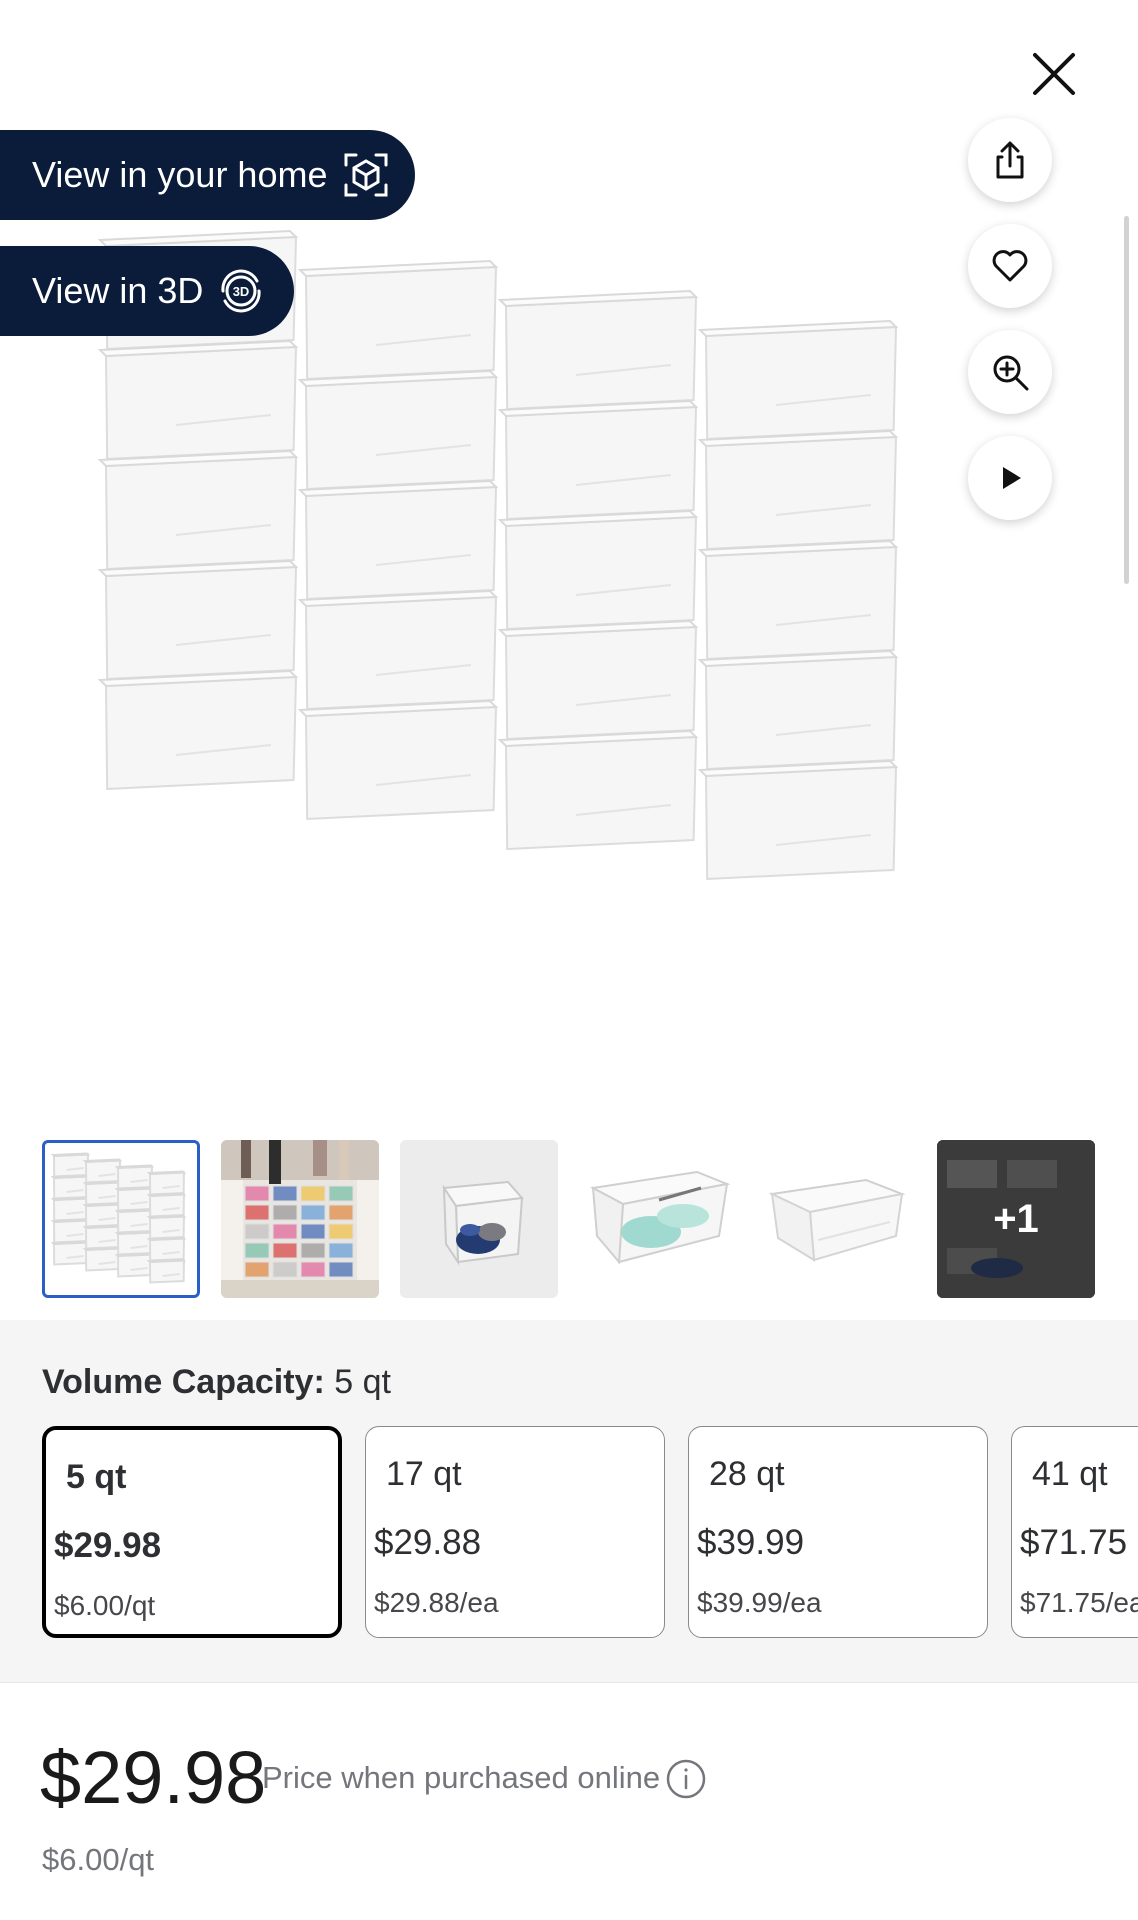  I want to click on variant-label: Volume Capacity:, so click(183, 1382).